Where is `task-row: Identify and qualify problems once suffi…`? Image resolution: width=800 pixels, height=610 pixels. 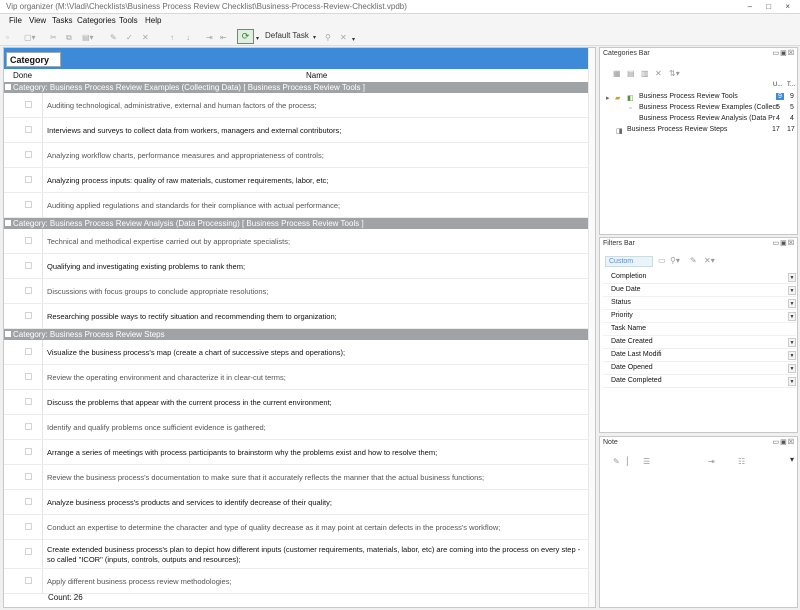 task-row: Identify and qualify problems once suffi… is located at coordinates (299, 427).